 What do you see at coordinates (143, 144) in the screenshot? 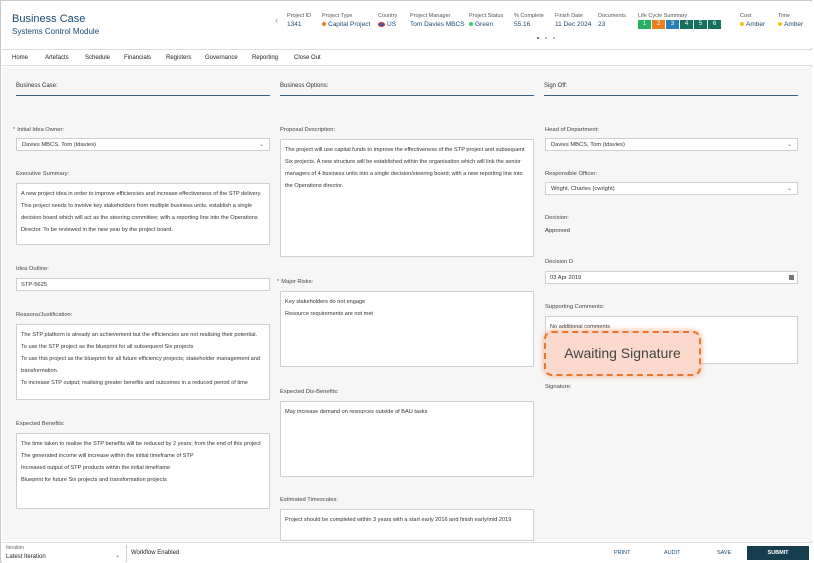
I see `idea-owner-select: Davies MBCS, Tom (tdavies) ⌄` at bounding box center [143, 144].